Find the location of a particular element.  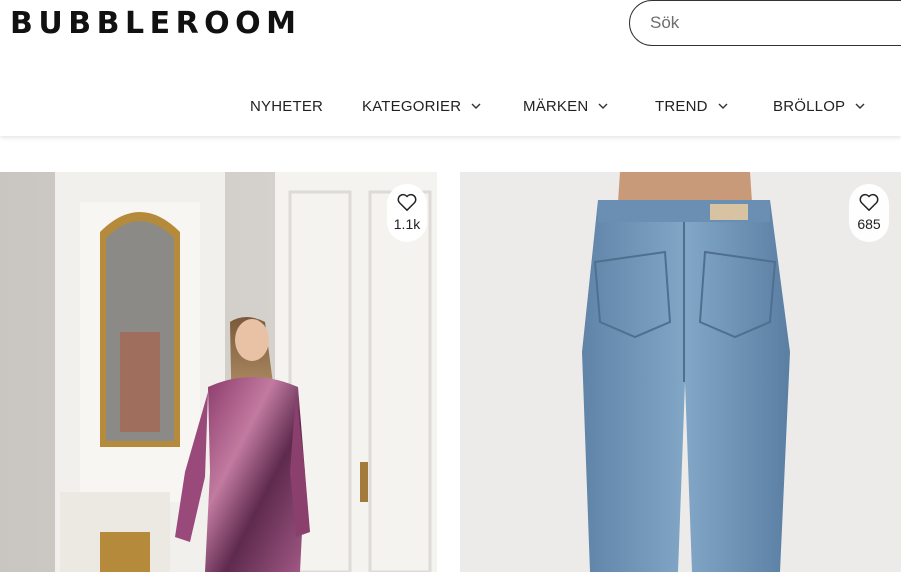

brand-logo: BUBBLEROOM is located at coordinates (156, 24).